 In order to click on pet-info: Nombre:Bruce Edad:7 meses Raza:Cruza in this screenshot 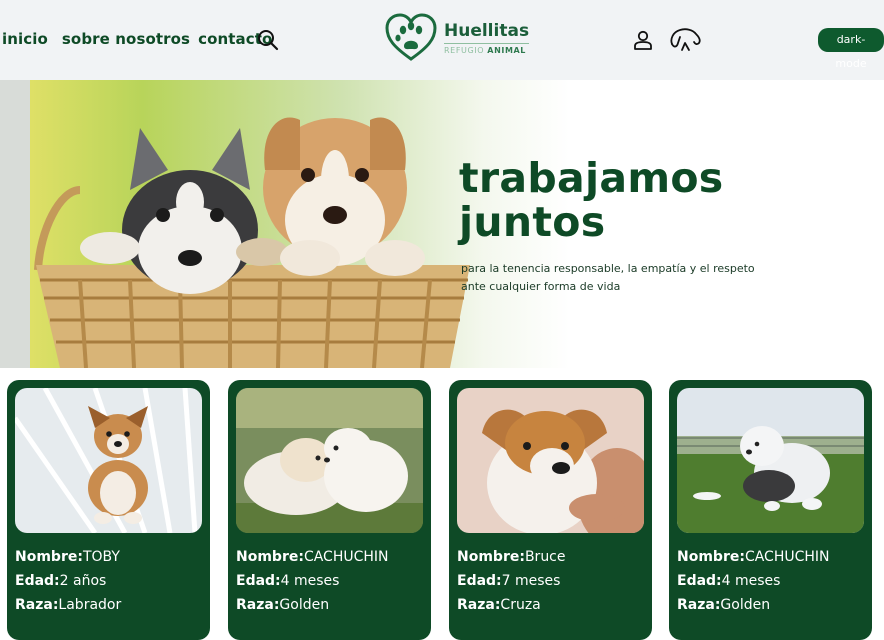, I will do `click(511, 581)`.